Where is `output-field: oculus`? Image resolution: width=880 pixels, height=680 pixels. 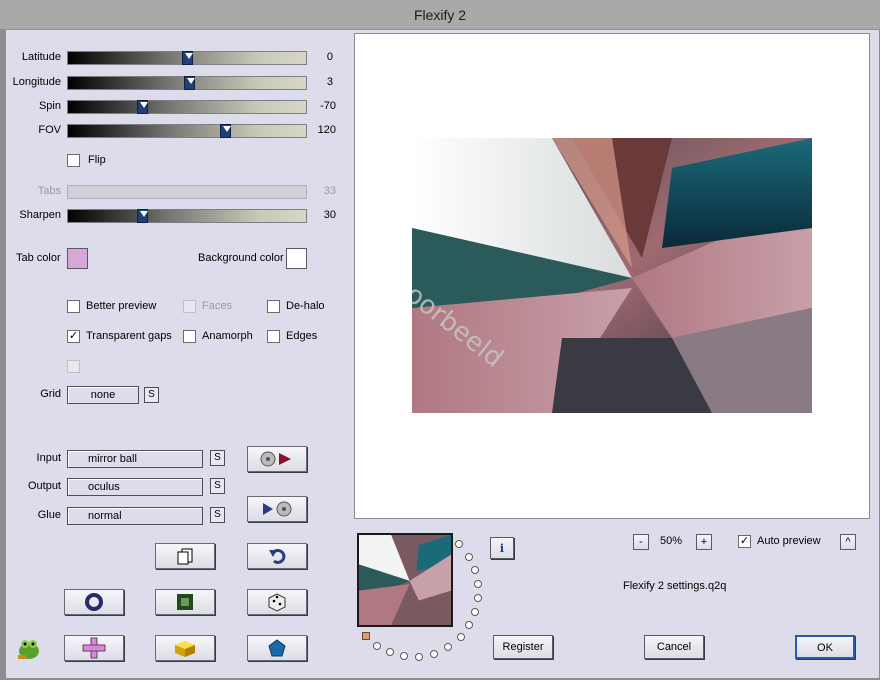
output-field: oculus is located at coordinates (135, 487).